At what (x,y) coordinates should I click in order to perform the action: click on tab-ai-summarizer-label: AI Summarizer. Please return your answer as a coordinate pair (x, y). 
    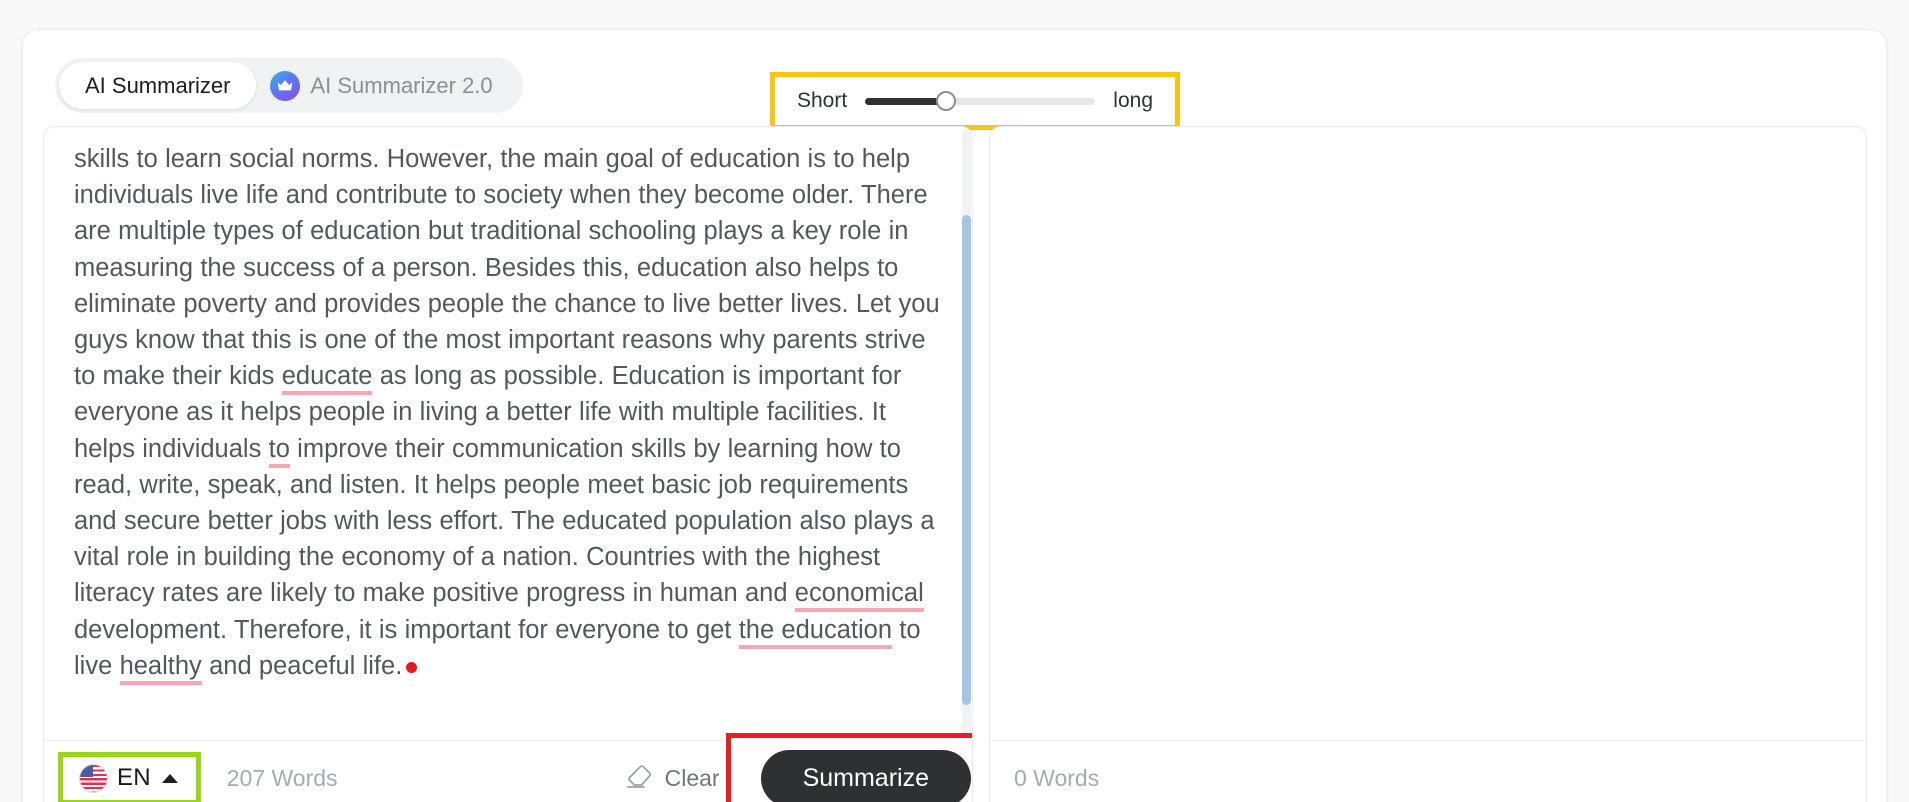
    Looking at the image, I should click on (158, 85).